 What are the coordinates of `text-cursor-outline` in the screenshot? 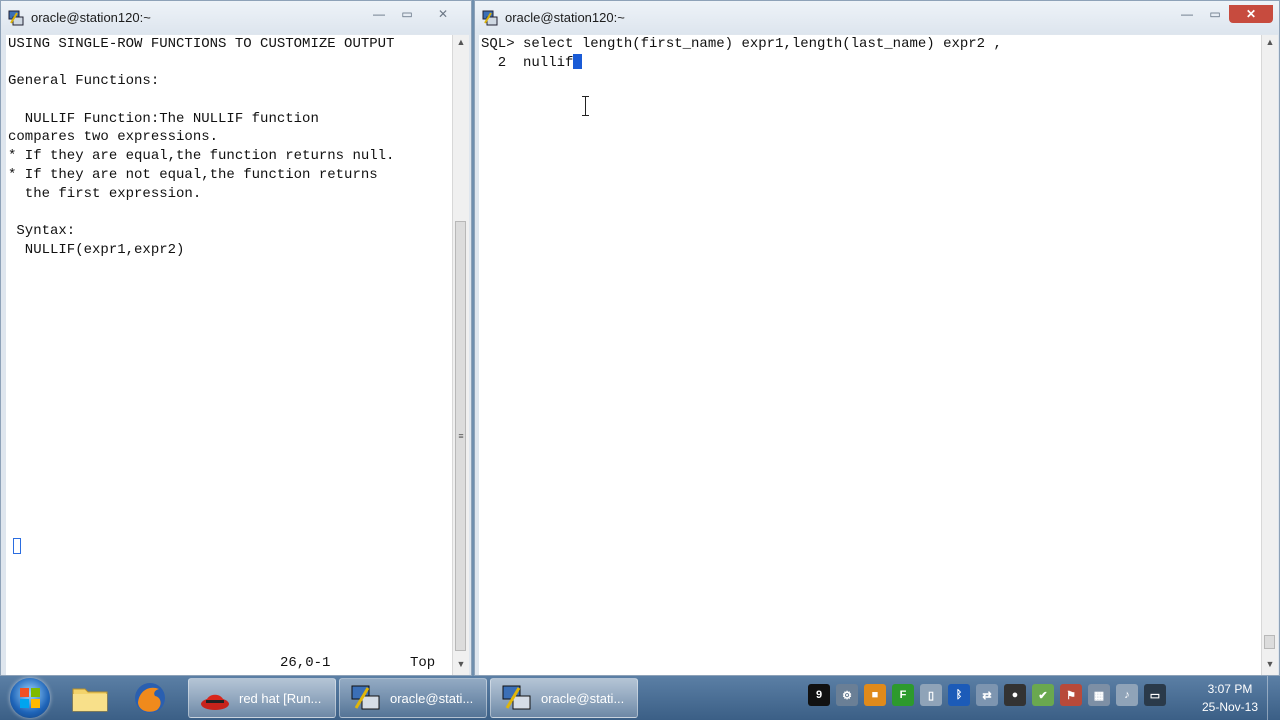 It's located at (17, 546).